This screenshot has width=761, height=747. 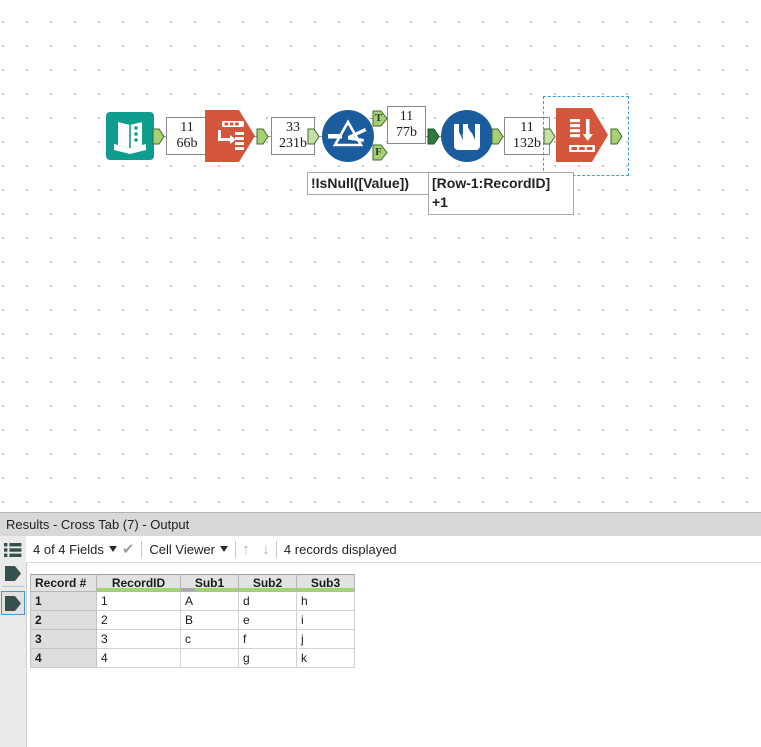 I want to click on cell-recordid: 1, so click(x=138, y=601).